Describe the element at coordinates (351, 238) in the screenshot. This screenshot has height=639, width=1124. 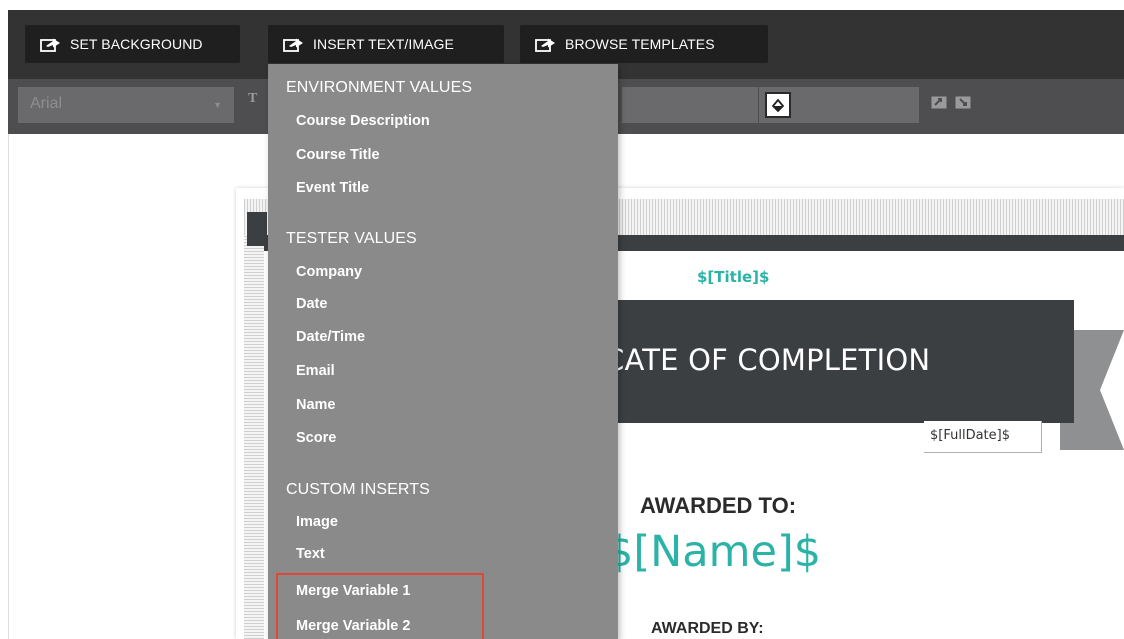
I see `menu-header-tester: TESTER VALUES` at that location.